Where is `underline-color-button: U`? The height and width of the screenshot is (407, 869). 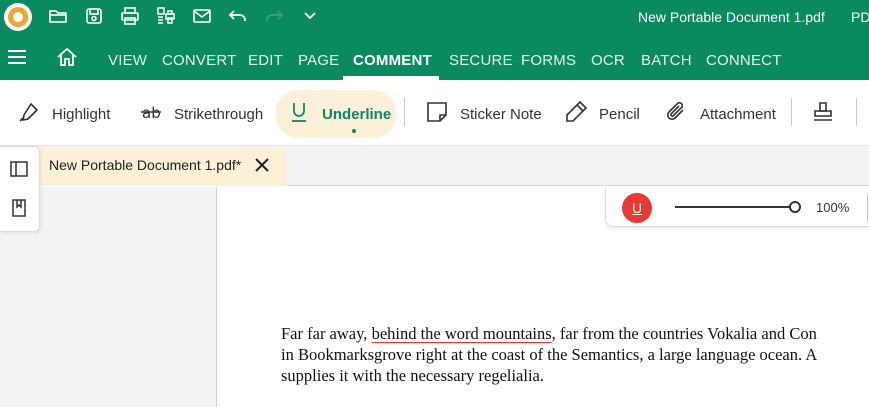 underline-color-button: U is located at coordinates (637, 208).